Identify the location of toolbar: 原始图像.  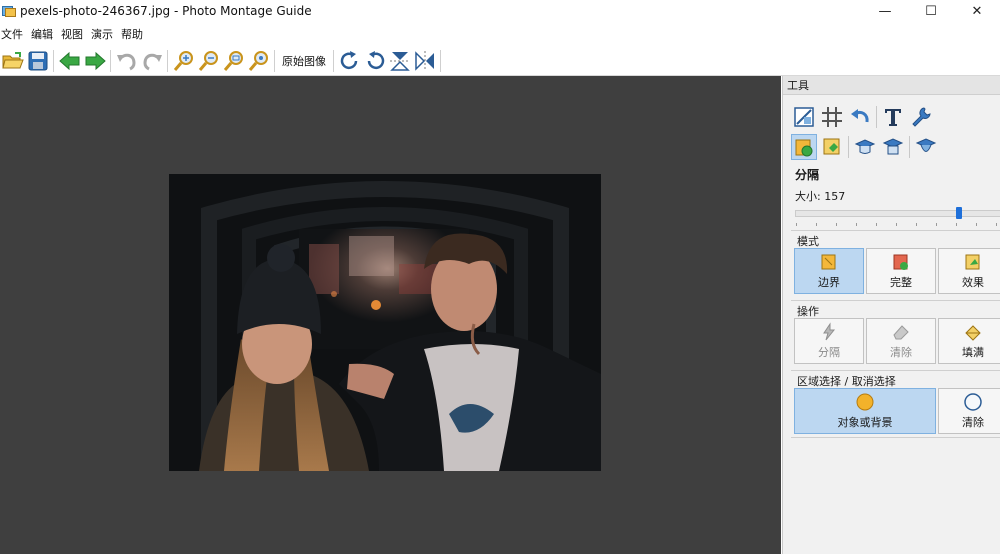
(500, 61).